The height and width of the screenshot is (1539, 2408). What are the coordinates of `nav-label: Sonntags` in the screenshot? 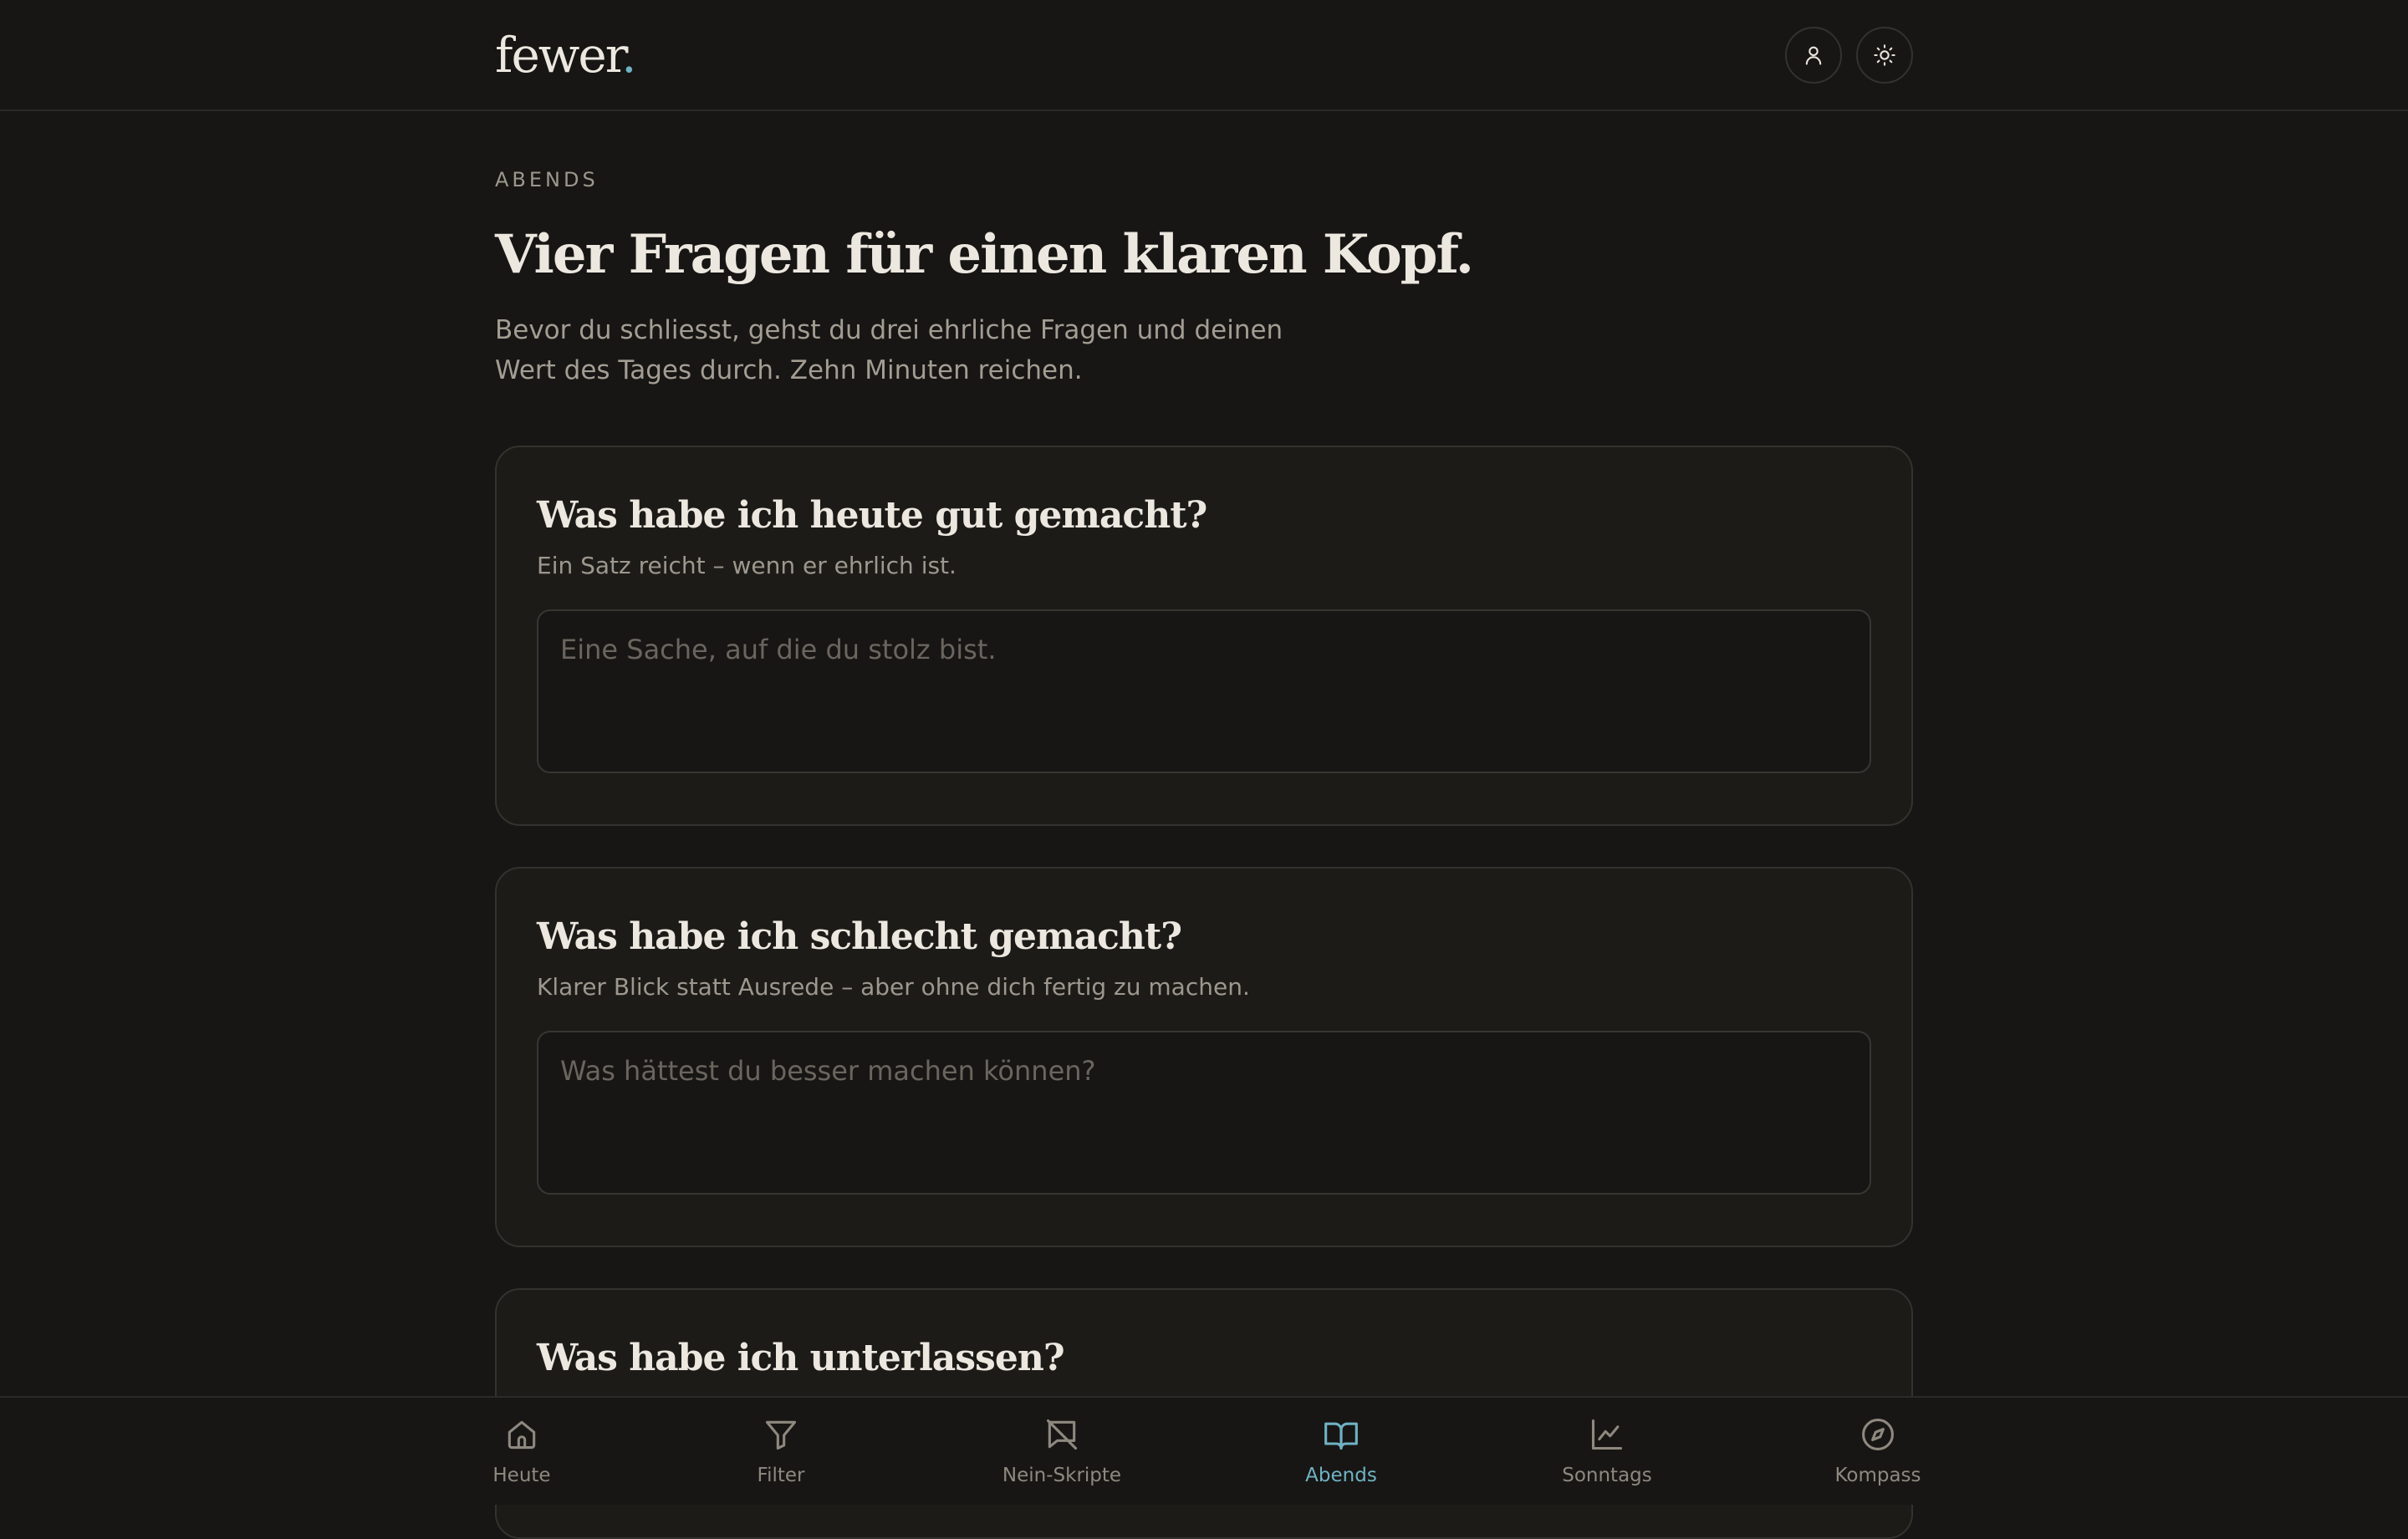 It's located at (1607, 1475).